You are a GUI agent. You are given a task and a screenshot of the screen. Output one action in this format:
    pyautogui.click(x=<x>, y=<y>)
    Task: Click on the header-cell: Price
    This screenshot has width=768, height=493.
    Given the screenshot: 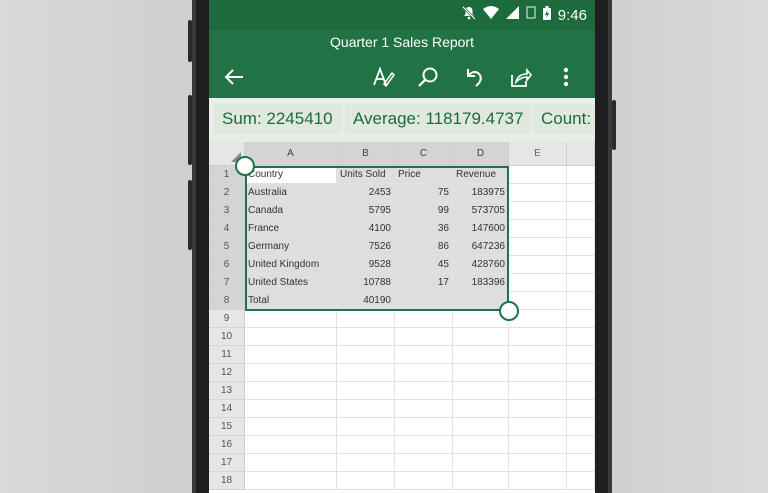 What is the action you would take?
    pyautogui.click(x=424, y=175)
    